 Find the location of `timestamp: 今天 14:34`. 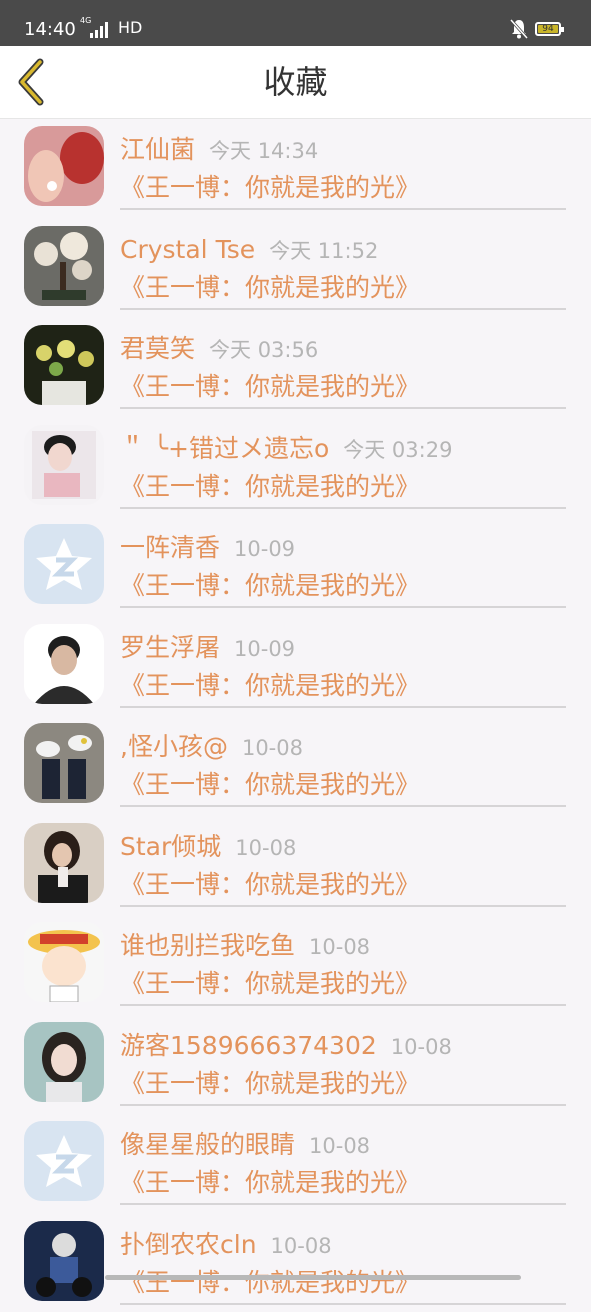

timestamp: 今天 14:34 is located at coordinates (263, 151).